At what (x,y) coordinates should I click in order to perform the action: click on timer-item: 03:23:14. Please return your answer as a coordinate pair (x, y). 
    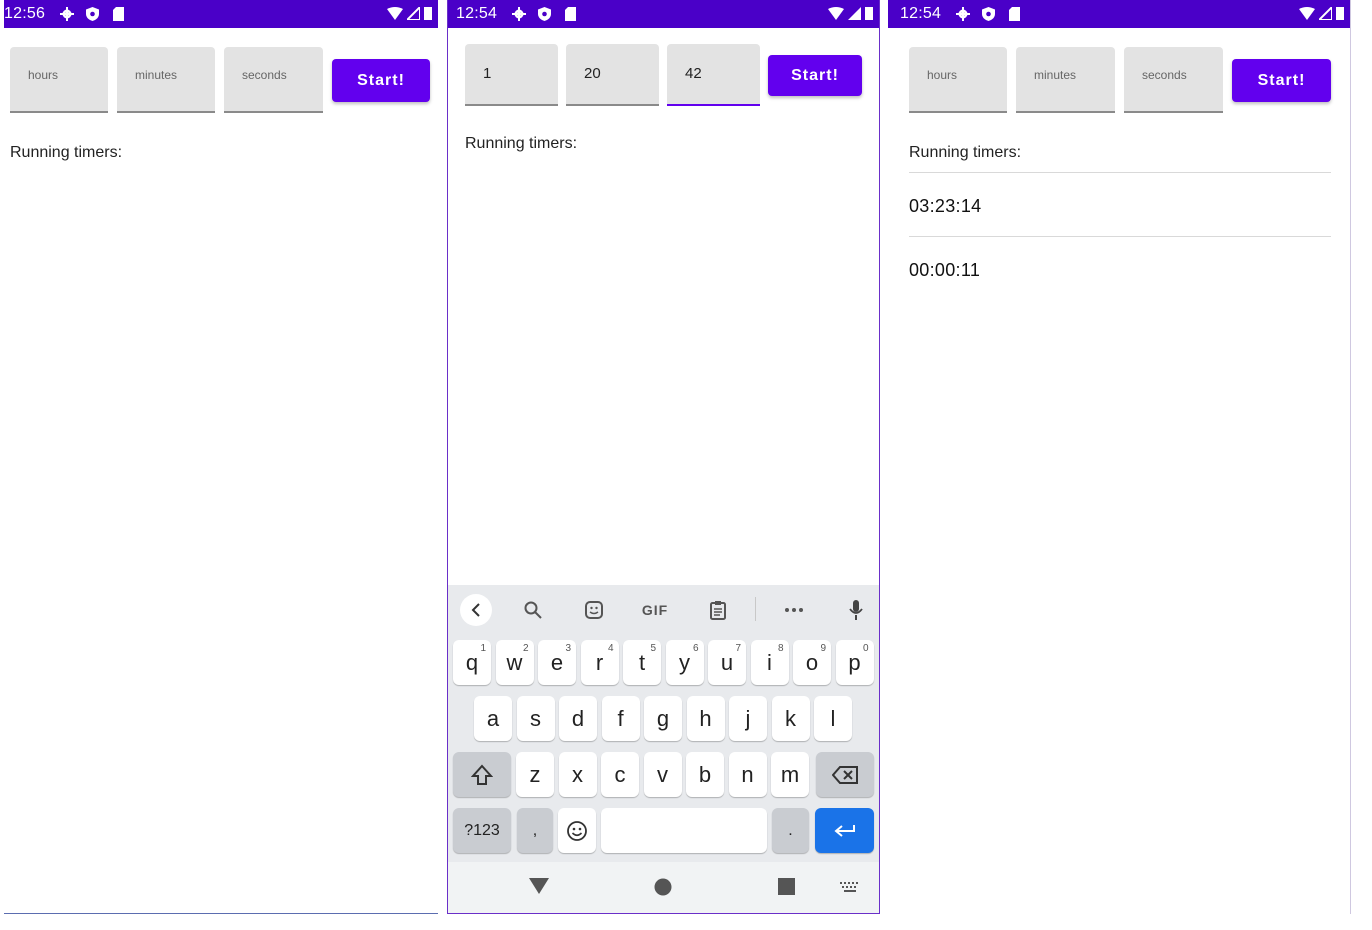
    Looking at the image, I should click on (945, 206).